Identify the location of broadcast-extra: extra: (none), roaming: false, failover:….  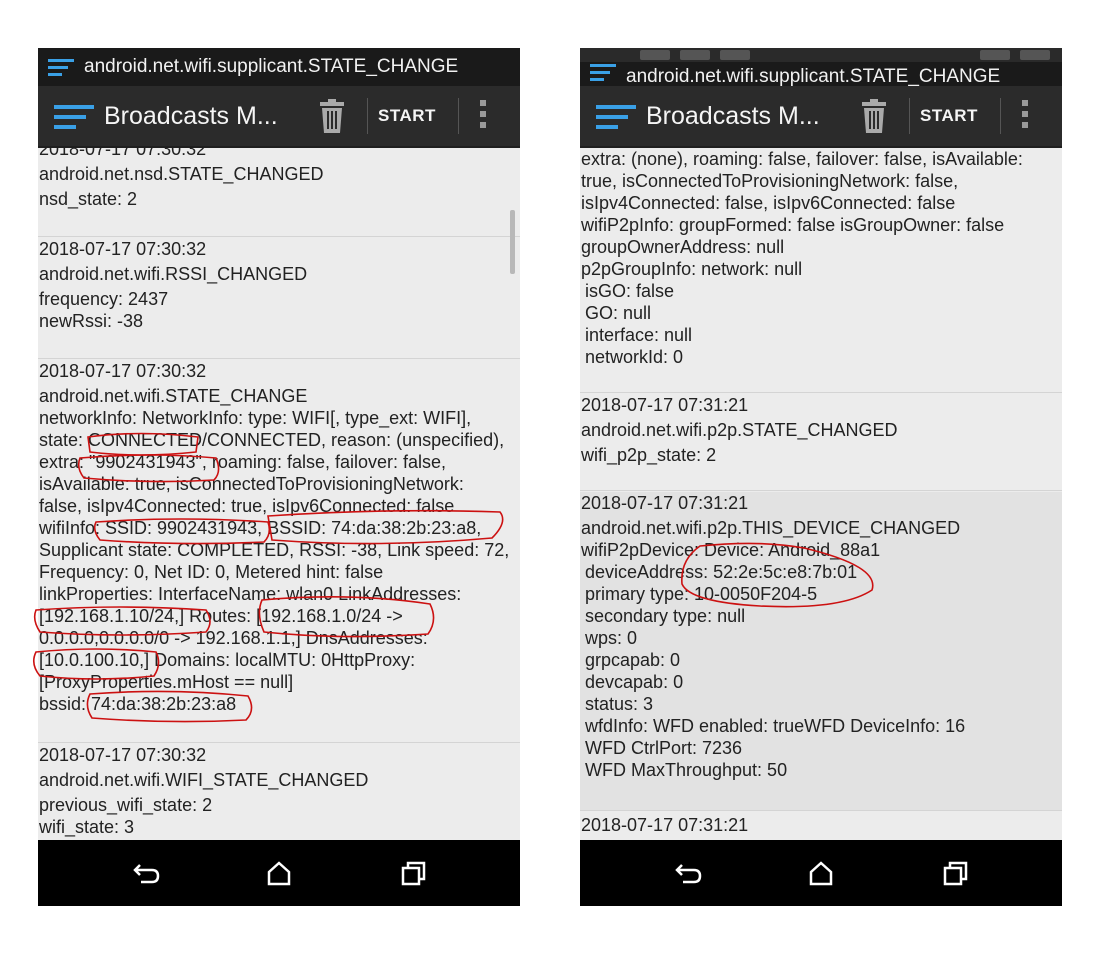
(802, 159).